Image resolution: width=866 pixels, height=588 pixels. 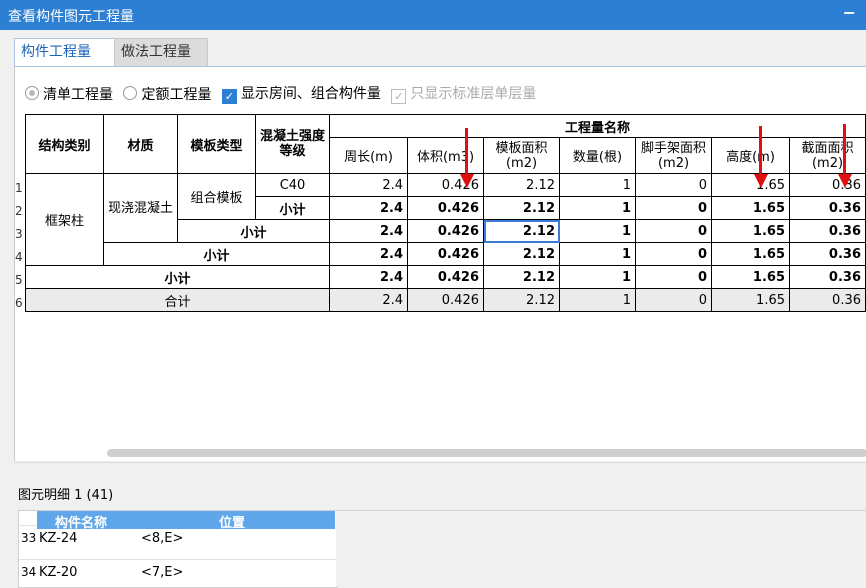 I want to click on header-col: 截面面积(m2), so click(x=827, y=155).